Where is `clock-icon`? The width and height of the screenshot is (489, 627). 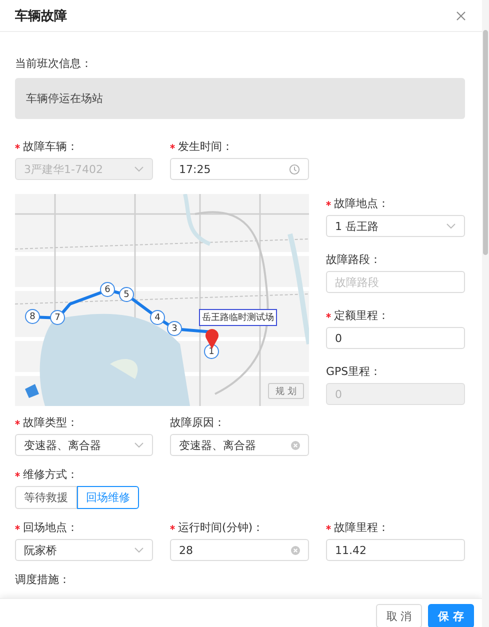
clock-icon is located at coordinates (294, 169).